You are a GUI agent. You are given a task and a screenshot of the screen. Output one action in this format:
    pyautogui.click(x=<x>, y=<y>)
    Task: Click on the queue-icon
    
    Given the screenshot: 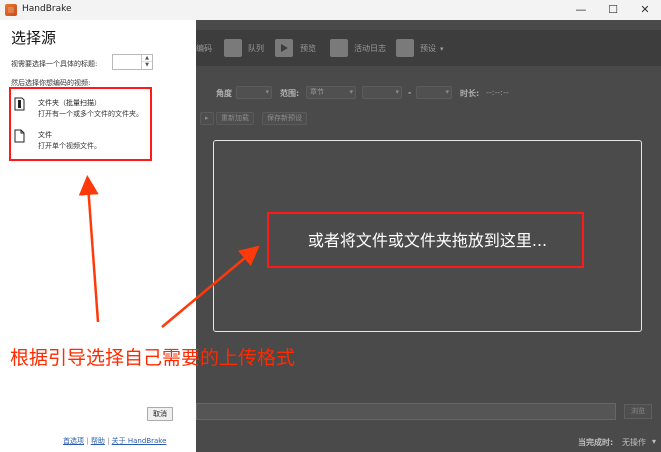 What is the action you would take?
    pyautogui.click(x=233, y=48)
    